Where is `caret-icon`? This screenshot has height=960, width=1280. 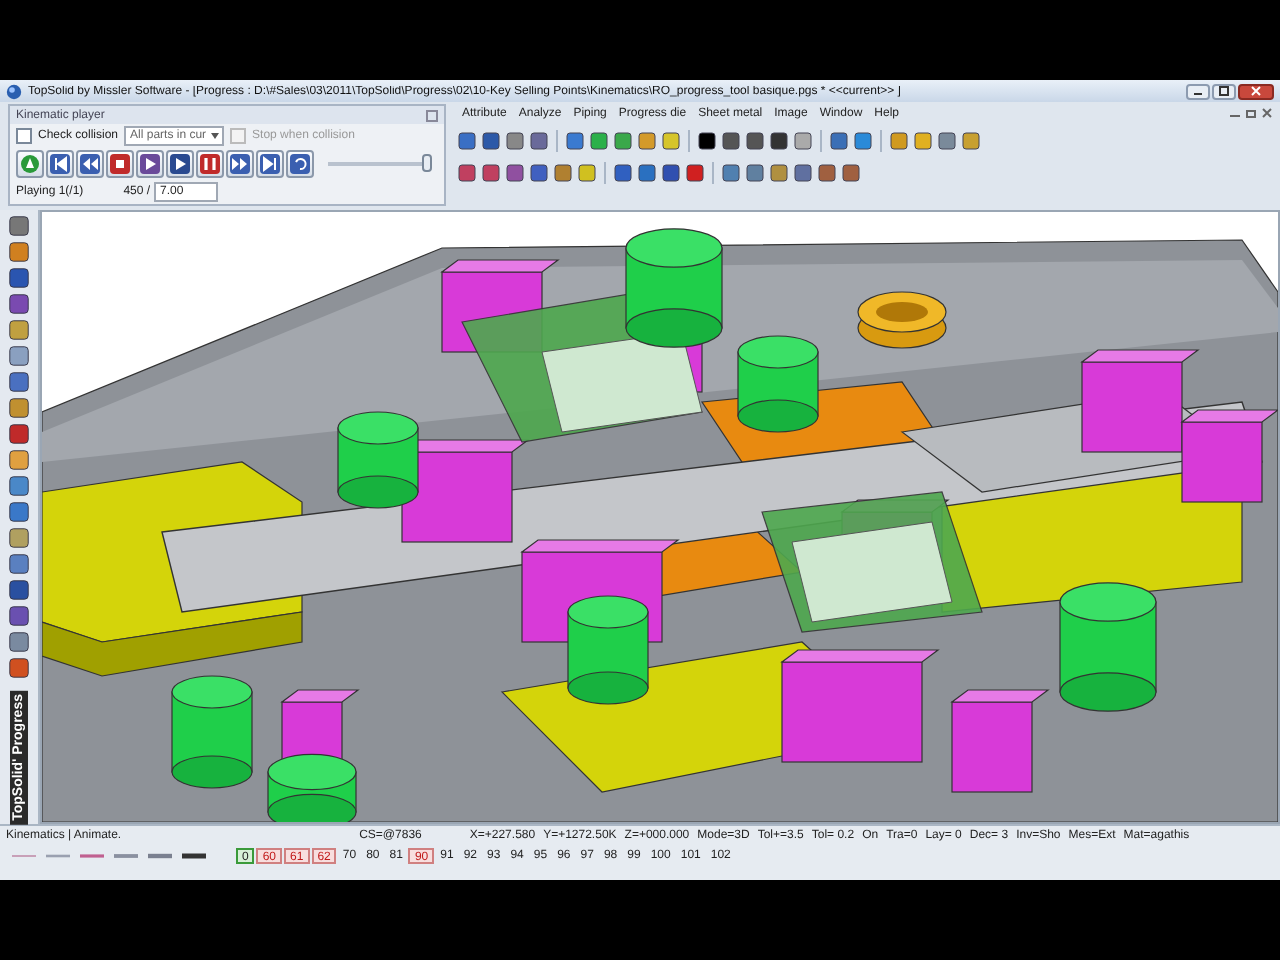 caret-icon is located at coordinates (215, 136).